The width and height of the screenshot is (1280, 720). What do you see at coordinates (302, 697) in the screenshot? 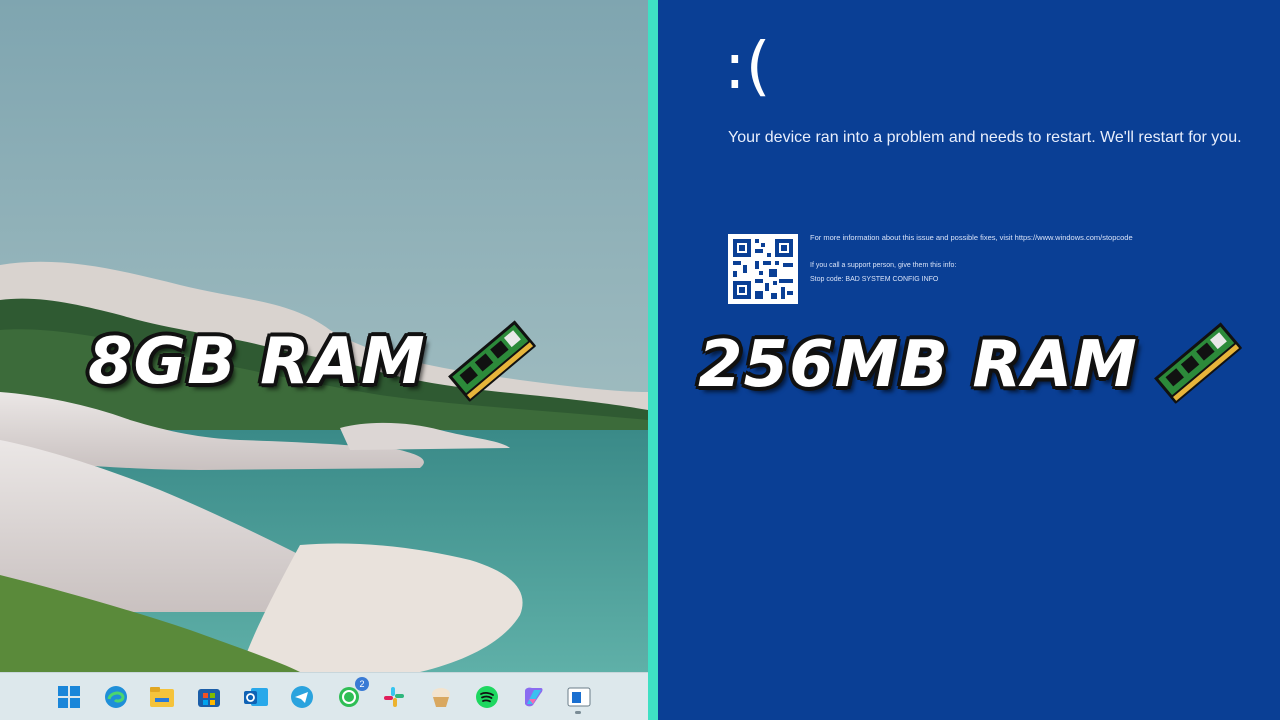
I see `telegram-icon` at bounding box center [302, 697].